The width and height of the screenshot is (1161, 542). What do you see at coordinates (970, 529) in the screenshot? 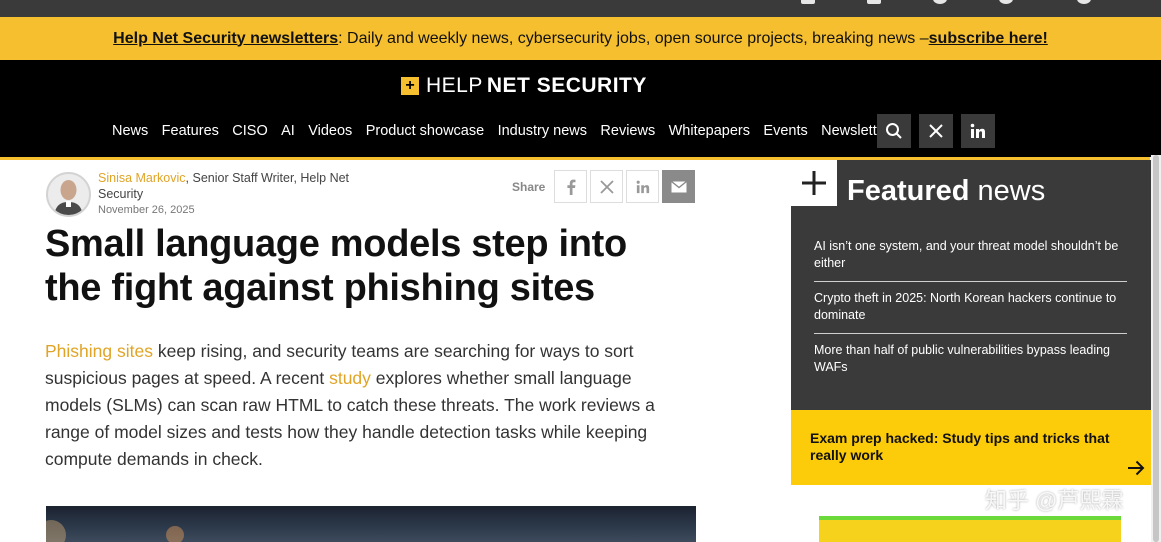
I see `sidebar-ad-banner` at bounding box center [970, 529].